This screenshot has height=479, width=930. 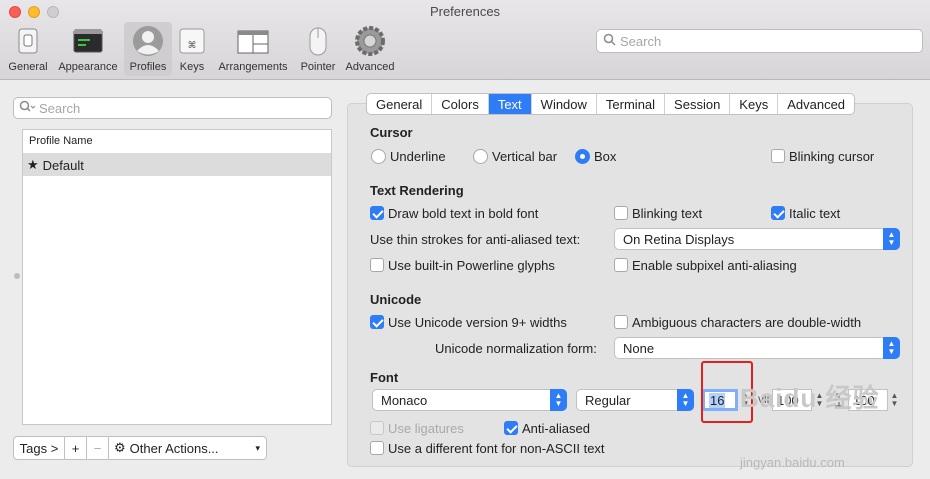 I want to click on unicode-heading: Unicode, so click(x=396, y=299).